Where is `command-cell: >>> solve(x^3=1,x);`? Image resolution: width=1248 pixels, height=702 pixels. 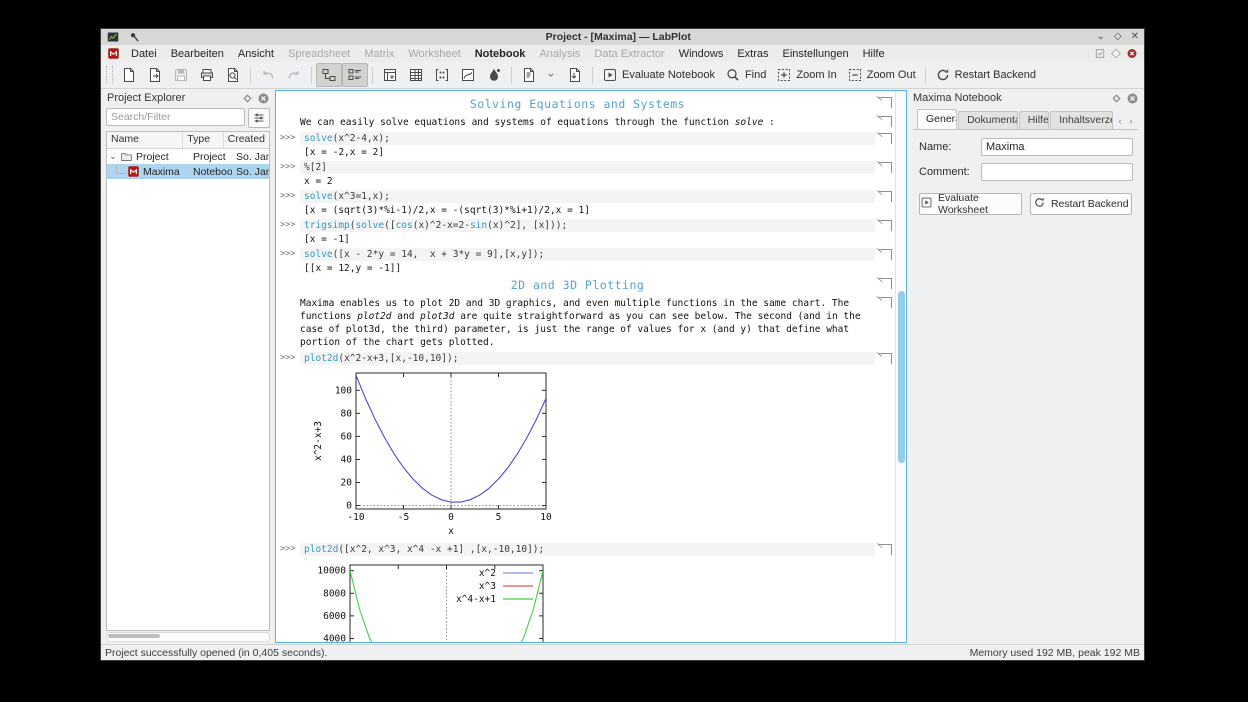
command-cell: >>> solve(x^3=1,x); is located at coordinates (577, 196).